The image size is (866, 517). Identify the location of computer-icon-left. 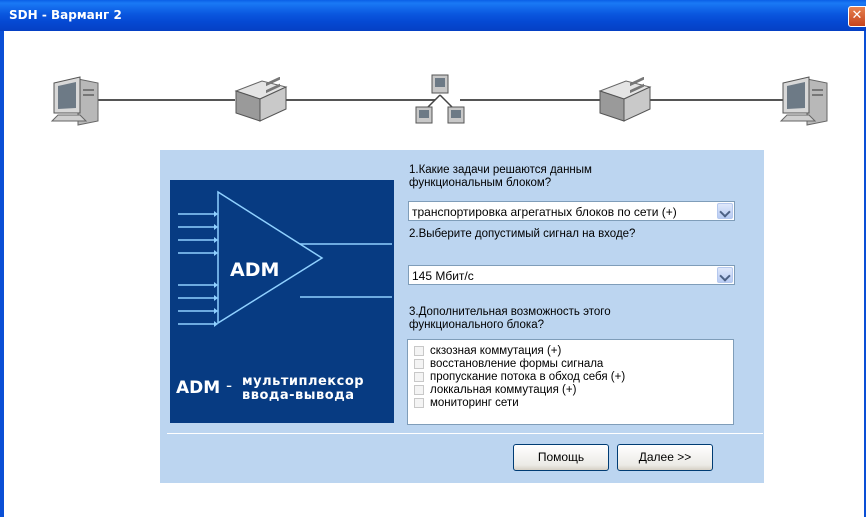
(74, 101).